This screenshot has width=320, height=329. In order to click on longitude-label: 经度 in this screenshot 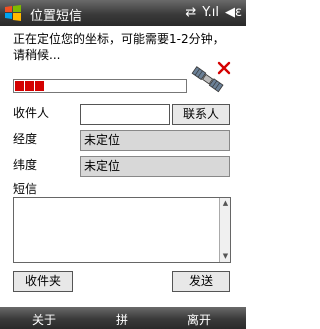, I will do `click(25, 139)`.